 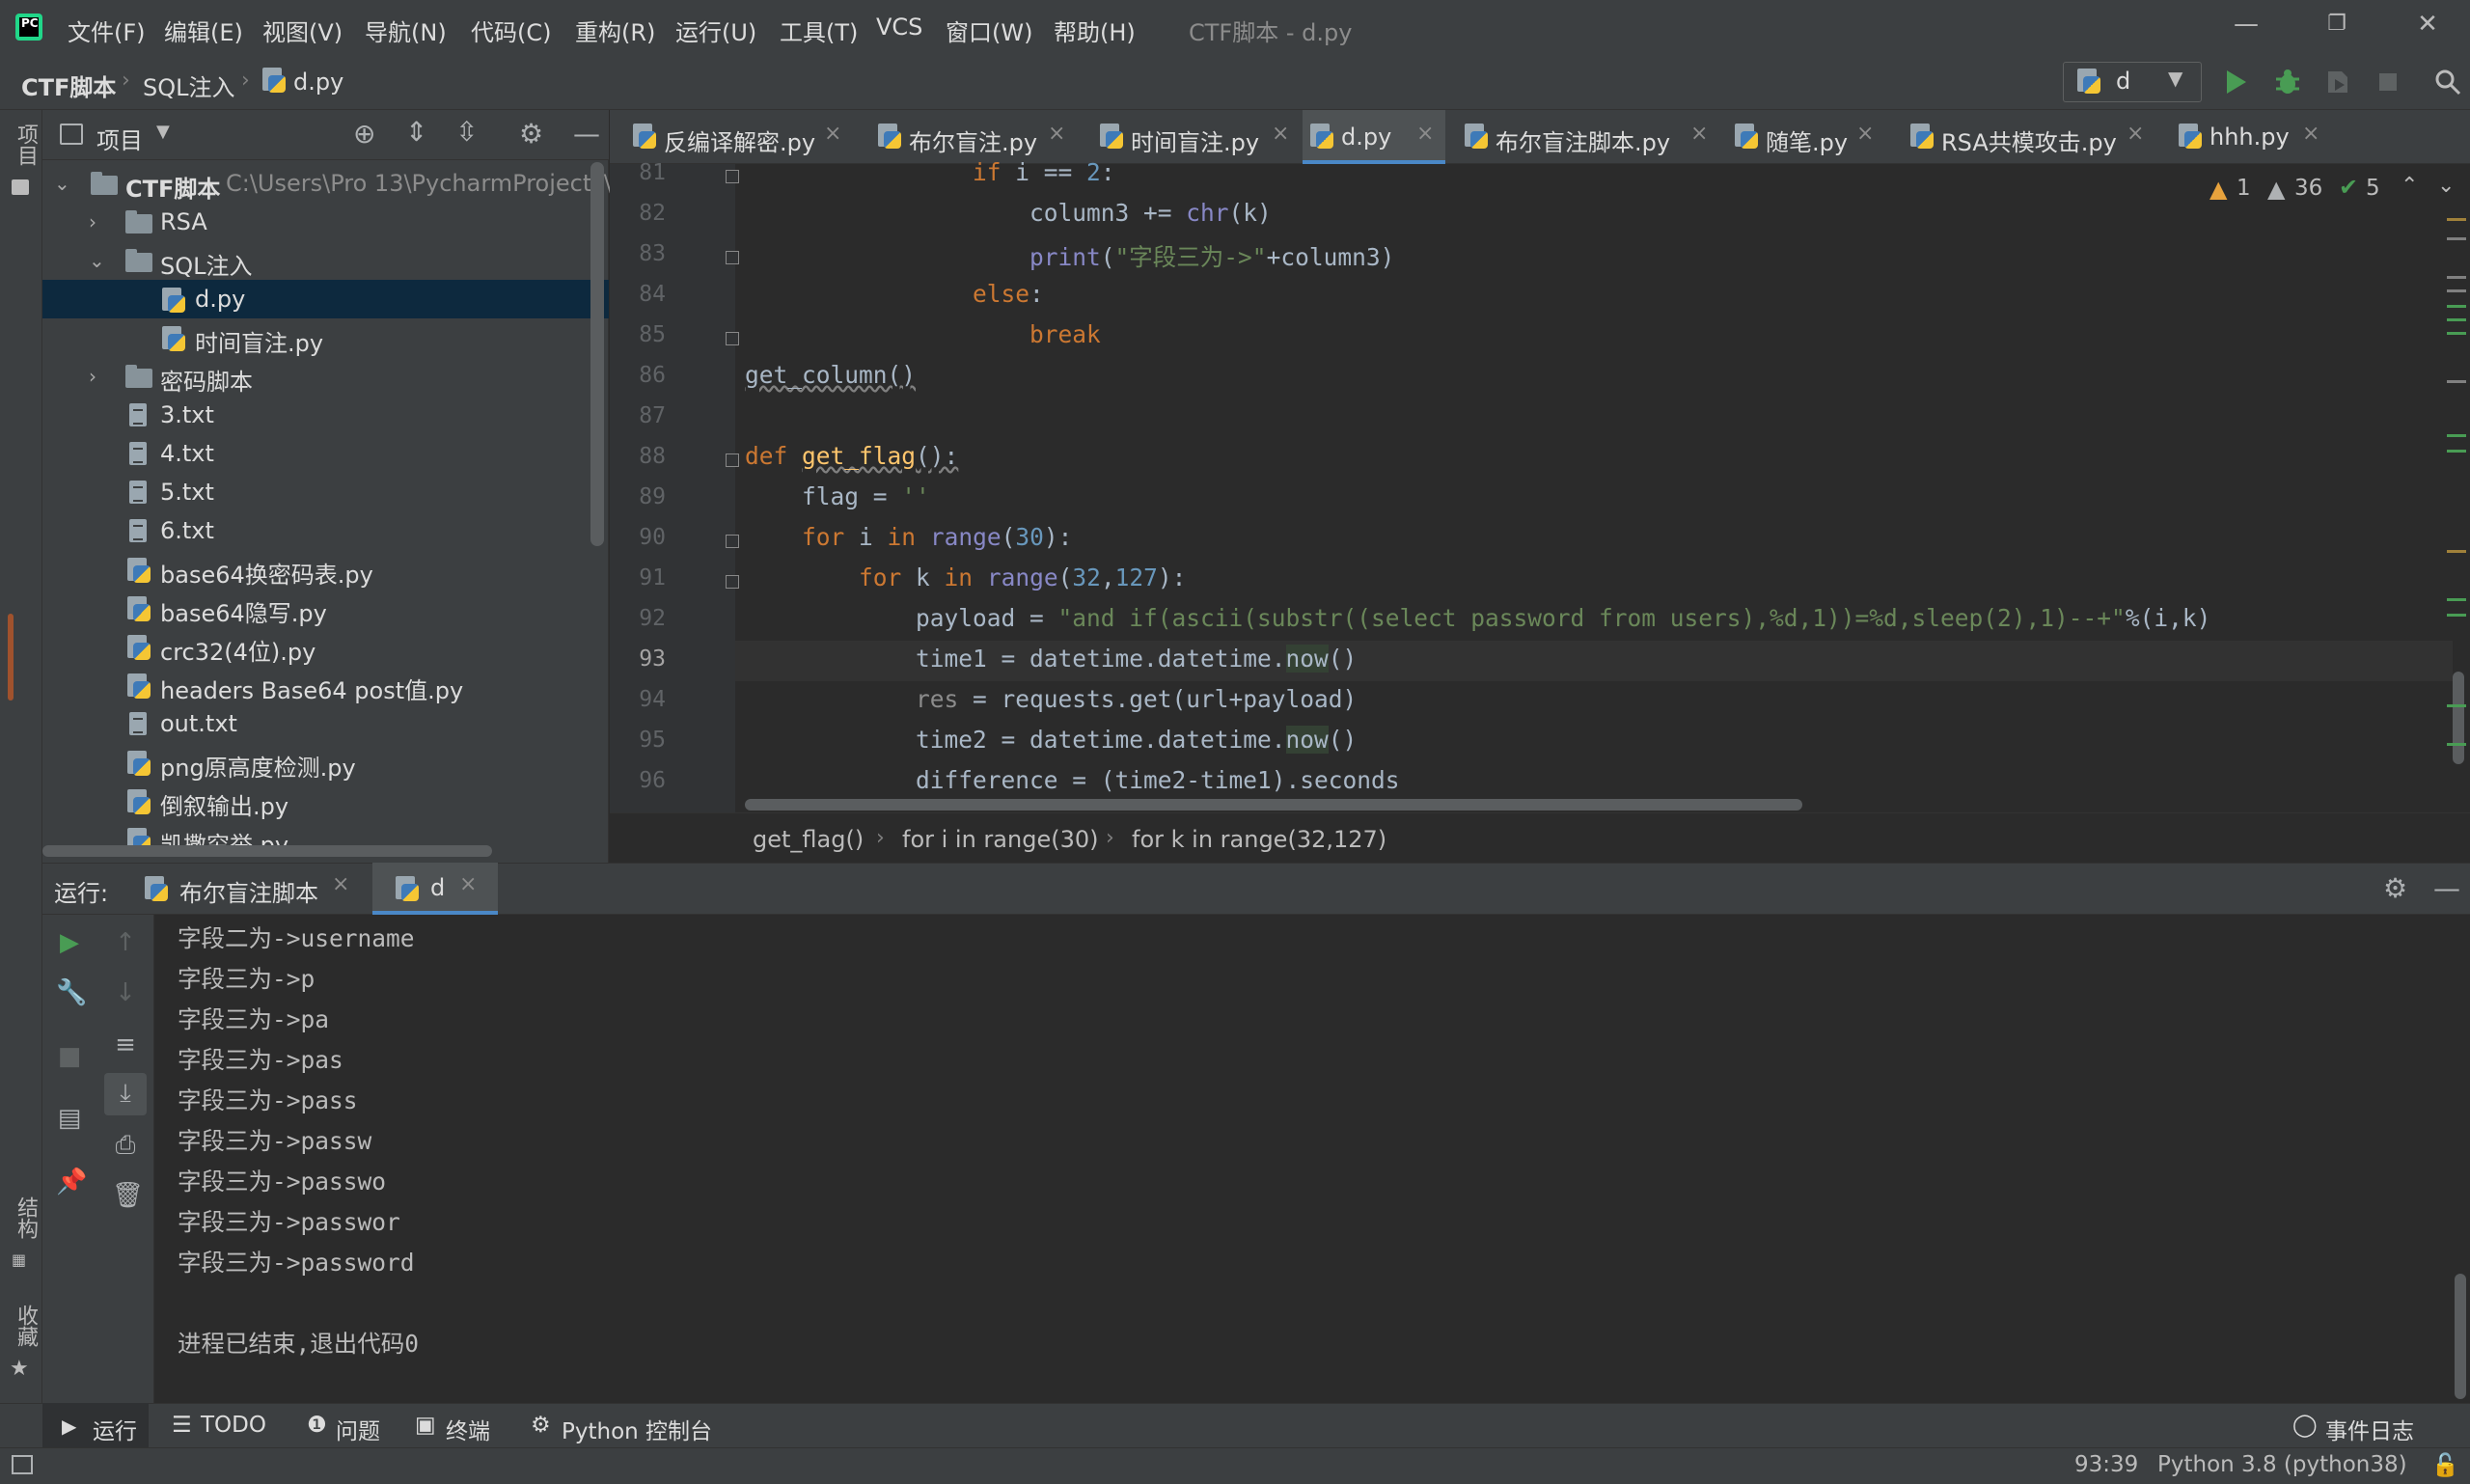 What do you see at coordinates (68, 85) in the screenshot?
I see `breadcrumb-project: CTF脚本` at bounding box center [68, 85].